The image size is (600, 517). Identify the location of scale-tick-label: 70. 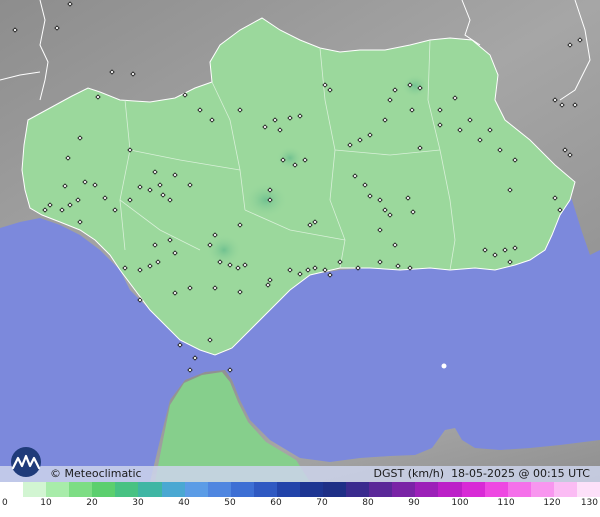
(322, 503).